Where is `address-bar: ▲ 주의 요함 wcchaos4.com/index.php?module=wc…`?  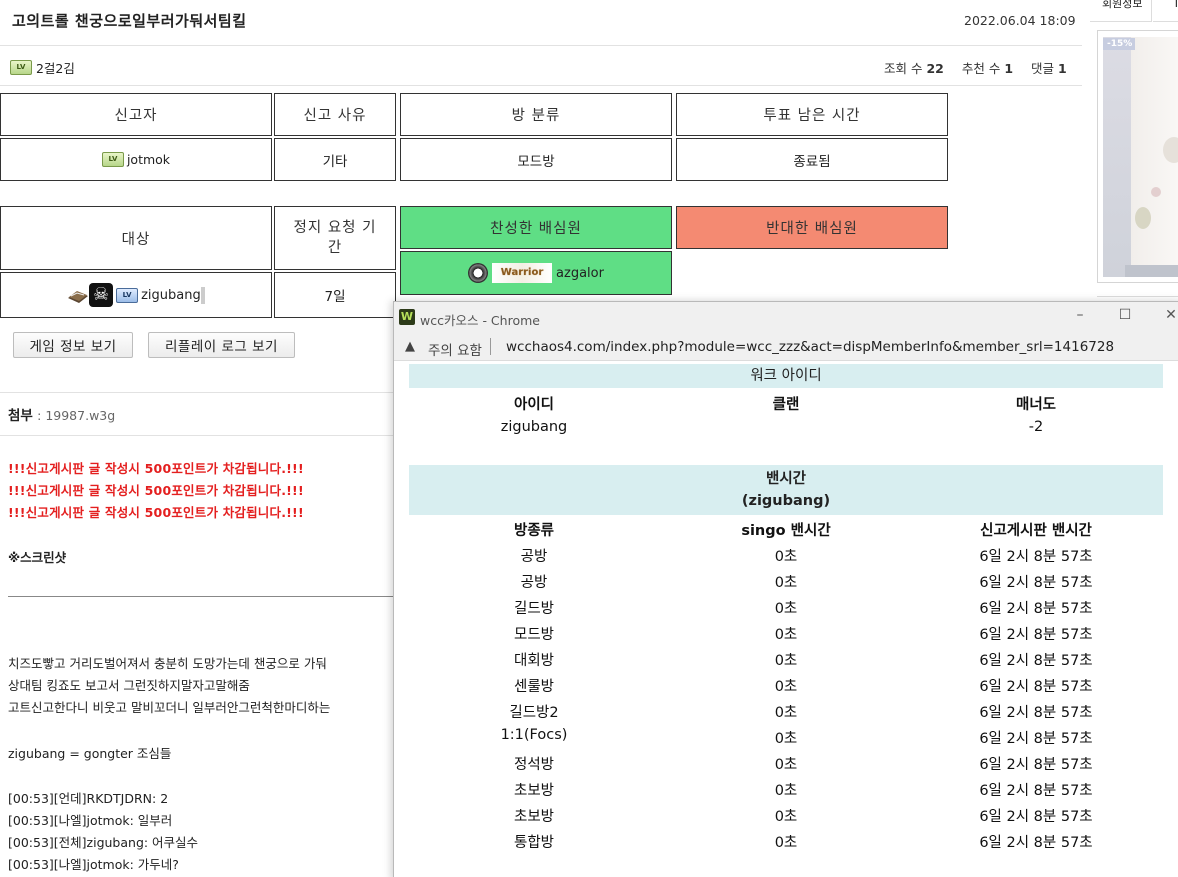
address-bar: ▲ 주의 요함 wcchaos4.com/index.php?module=wc… is located at coordinates (786, 347).